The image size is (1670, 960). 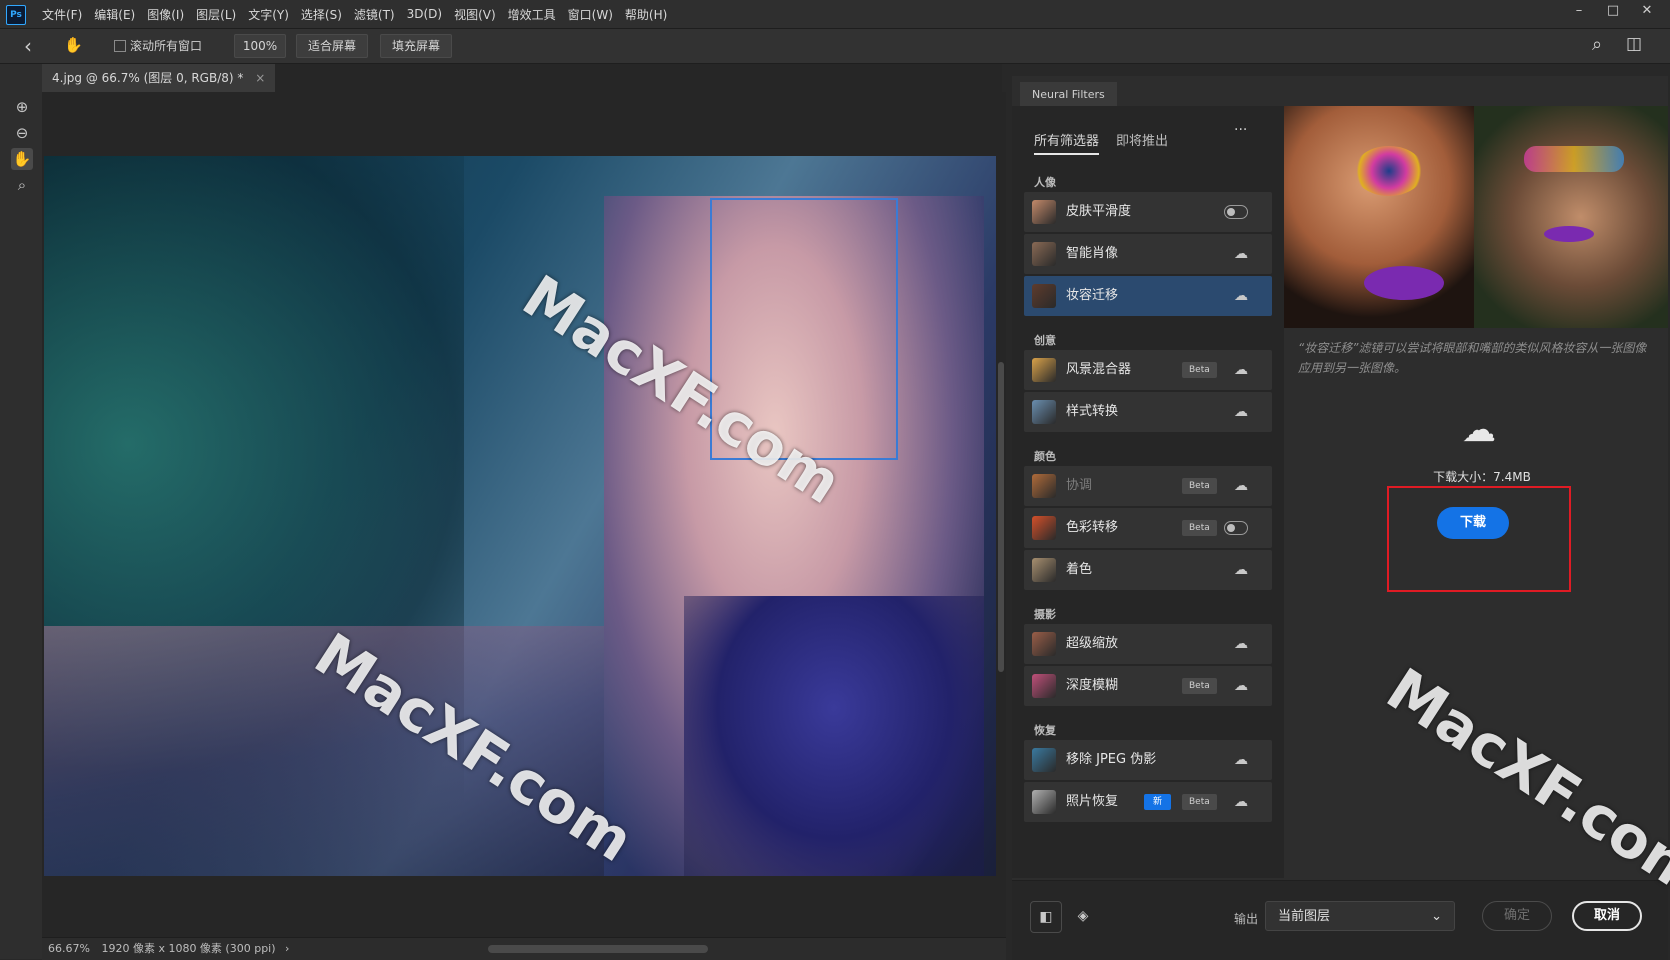 What do you see at coordinates (1517, 916) in the screenshot?
I see `ok-button: 确定` at bounding box center [1517, 916].